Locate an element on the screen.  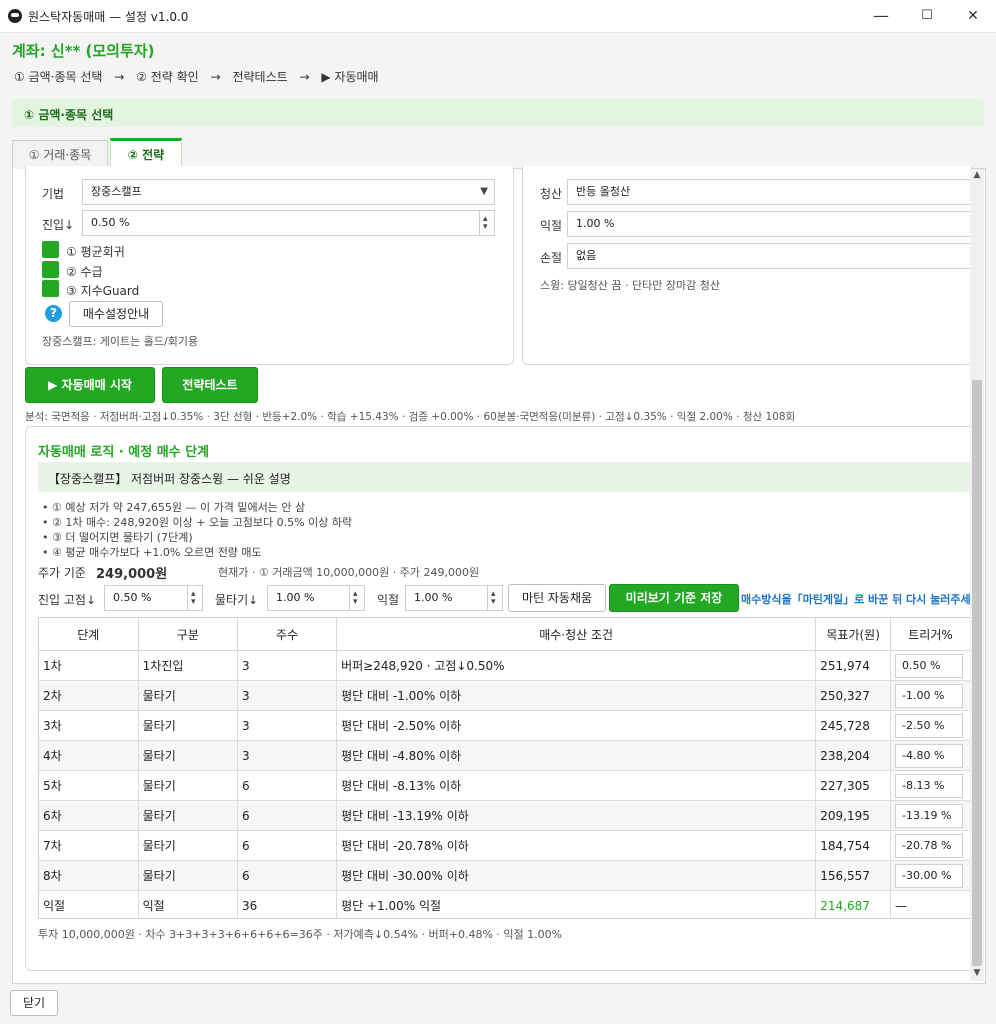
trigger-input: -8.13 % is located at coordinates (929, 785).